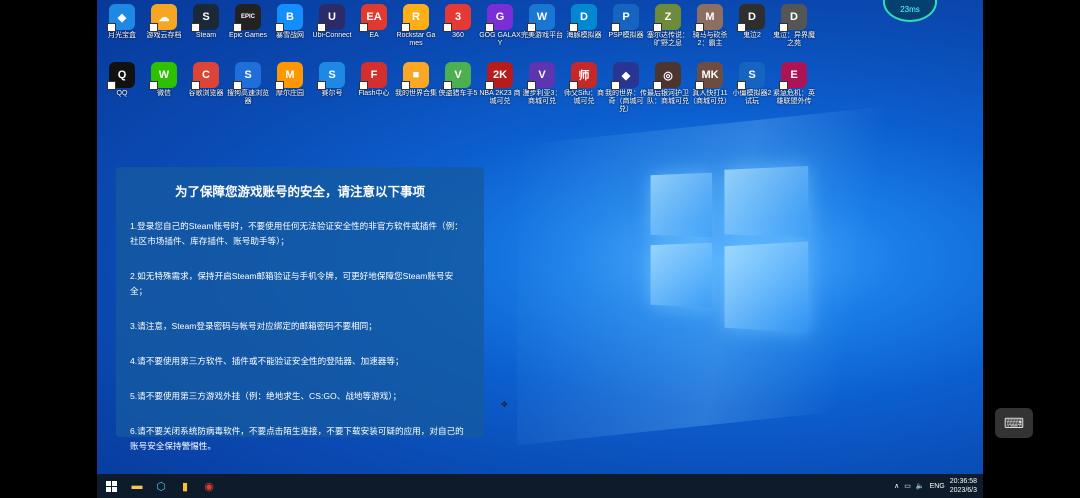  What do you see at coordinates (499, 76) in the screenshot?
I see `app-icon: 2K` at bounding box center [499, 76].